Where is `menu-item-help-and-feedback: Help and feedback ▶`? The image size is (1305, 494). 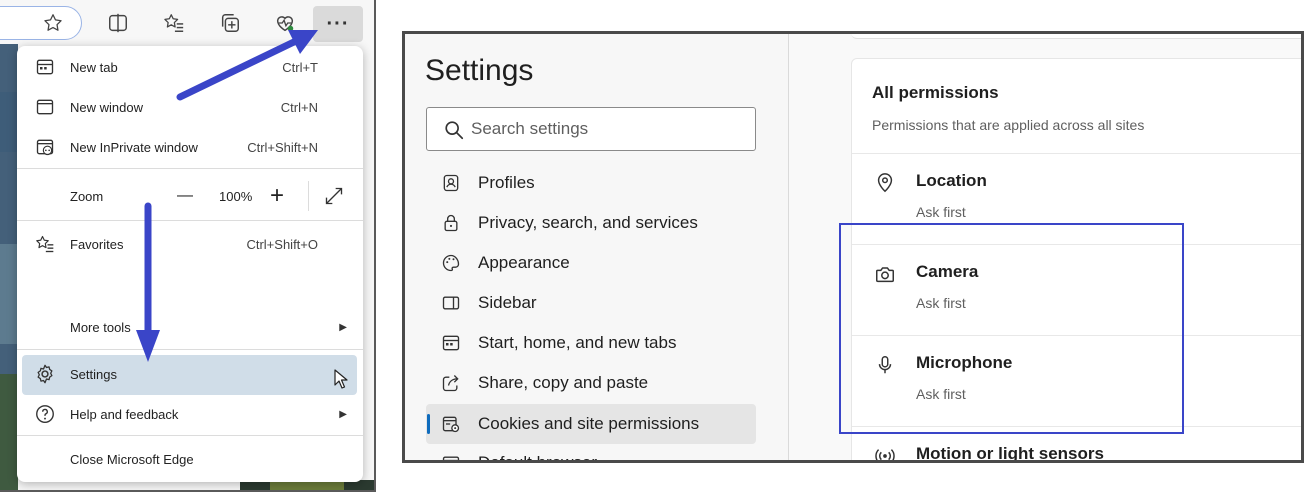 menu-item-help-and-feedback: Help and feedback ▶ is located at coordinates (190, 414).